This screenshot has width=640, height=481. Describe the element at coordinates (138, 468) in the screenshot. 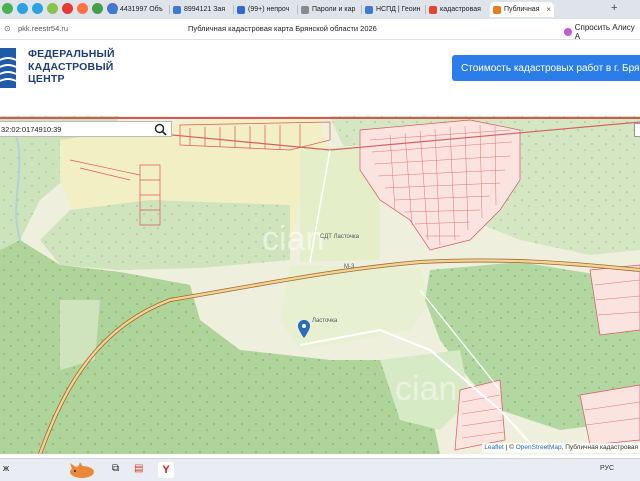

I see `taskbar-app-icon: ▤` at that location.